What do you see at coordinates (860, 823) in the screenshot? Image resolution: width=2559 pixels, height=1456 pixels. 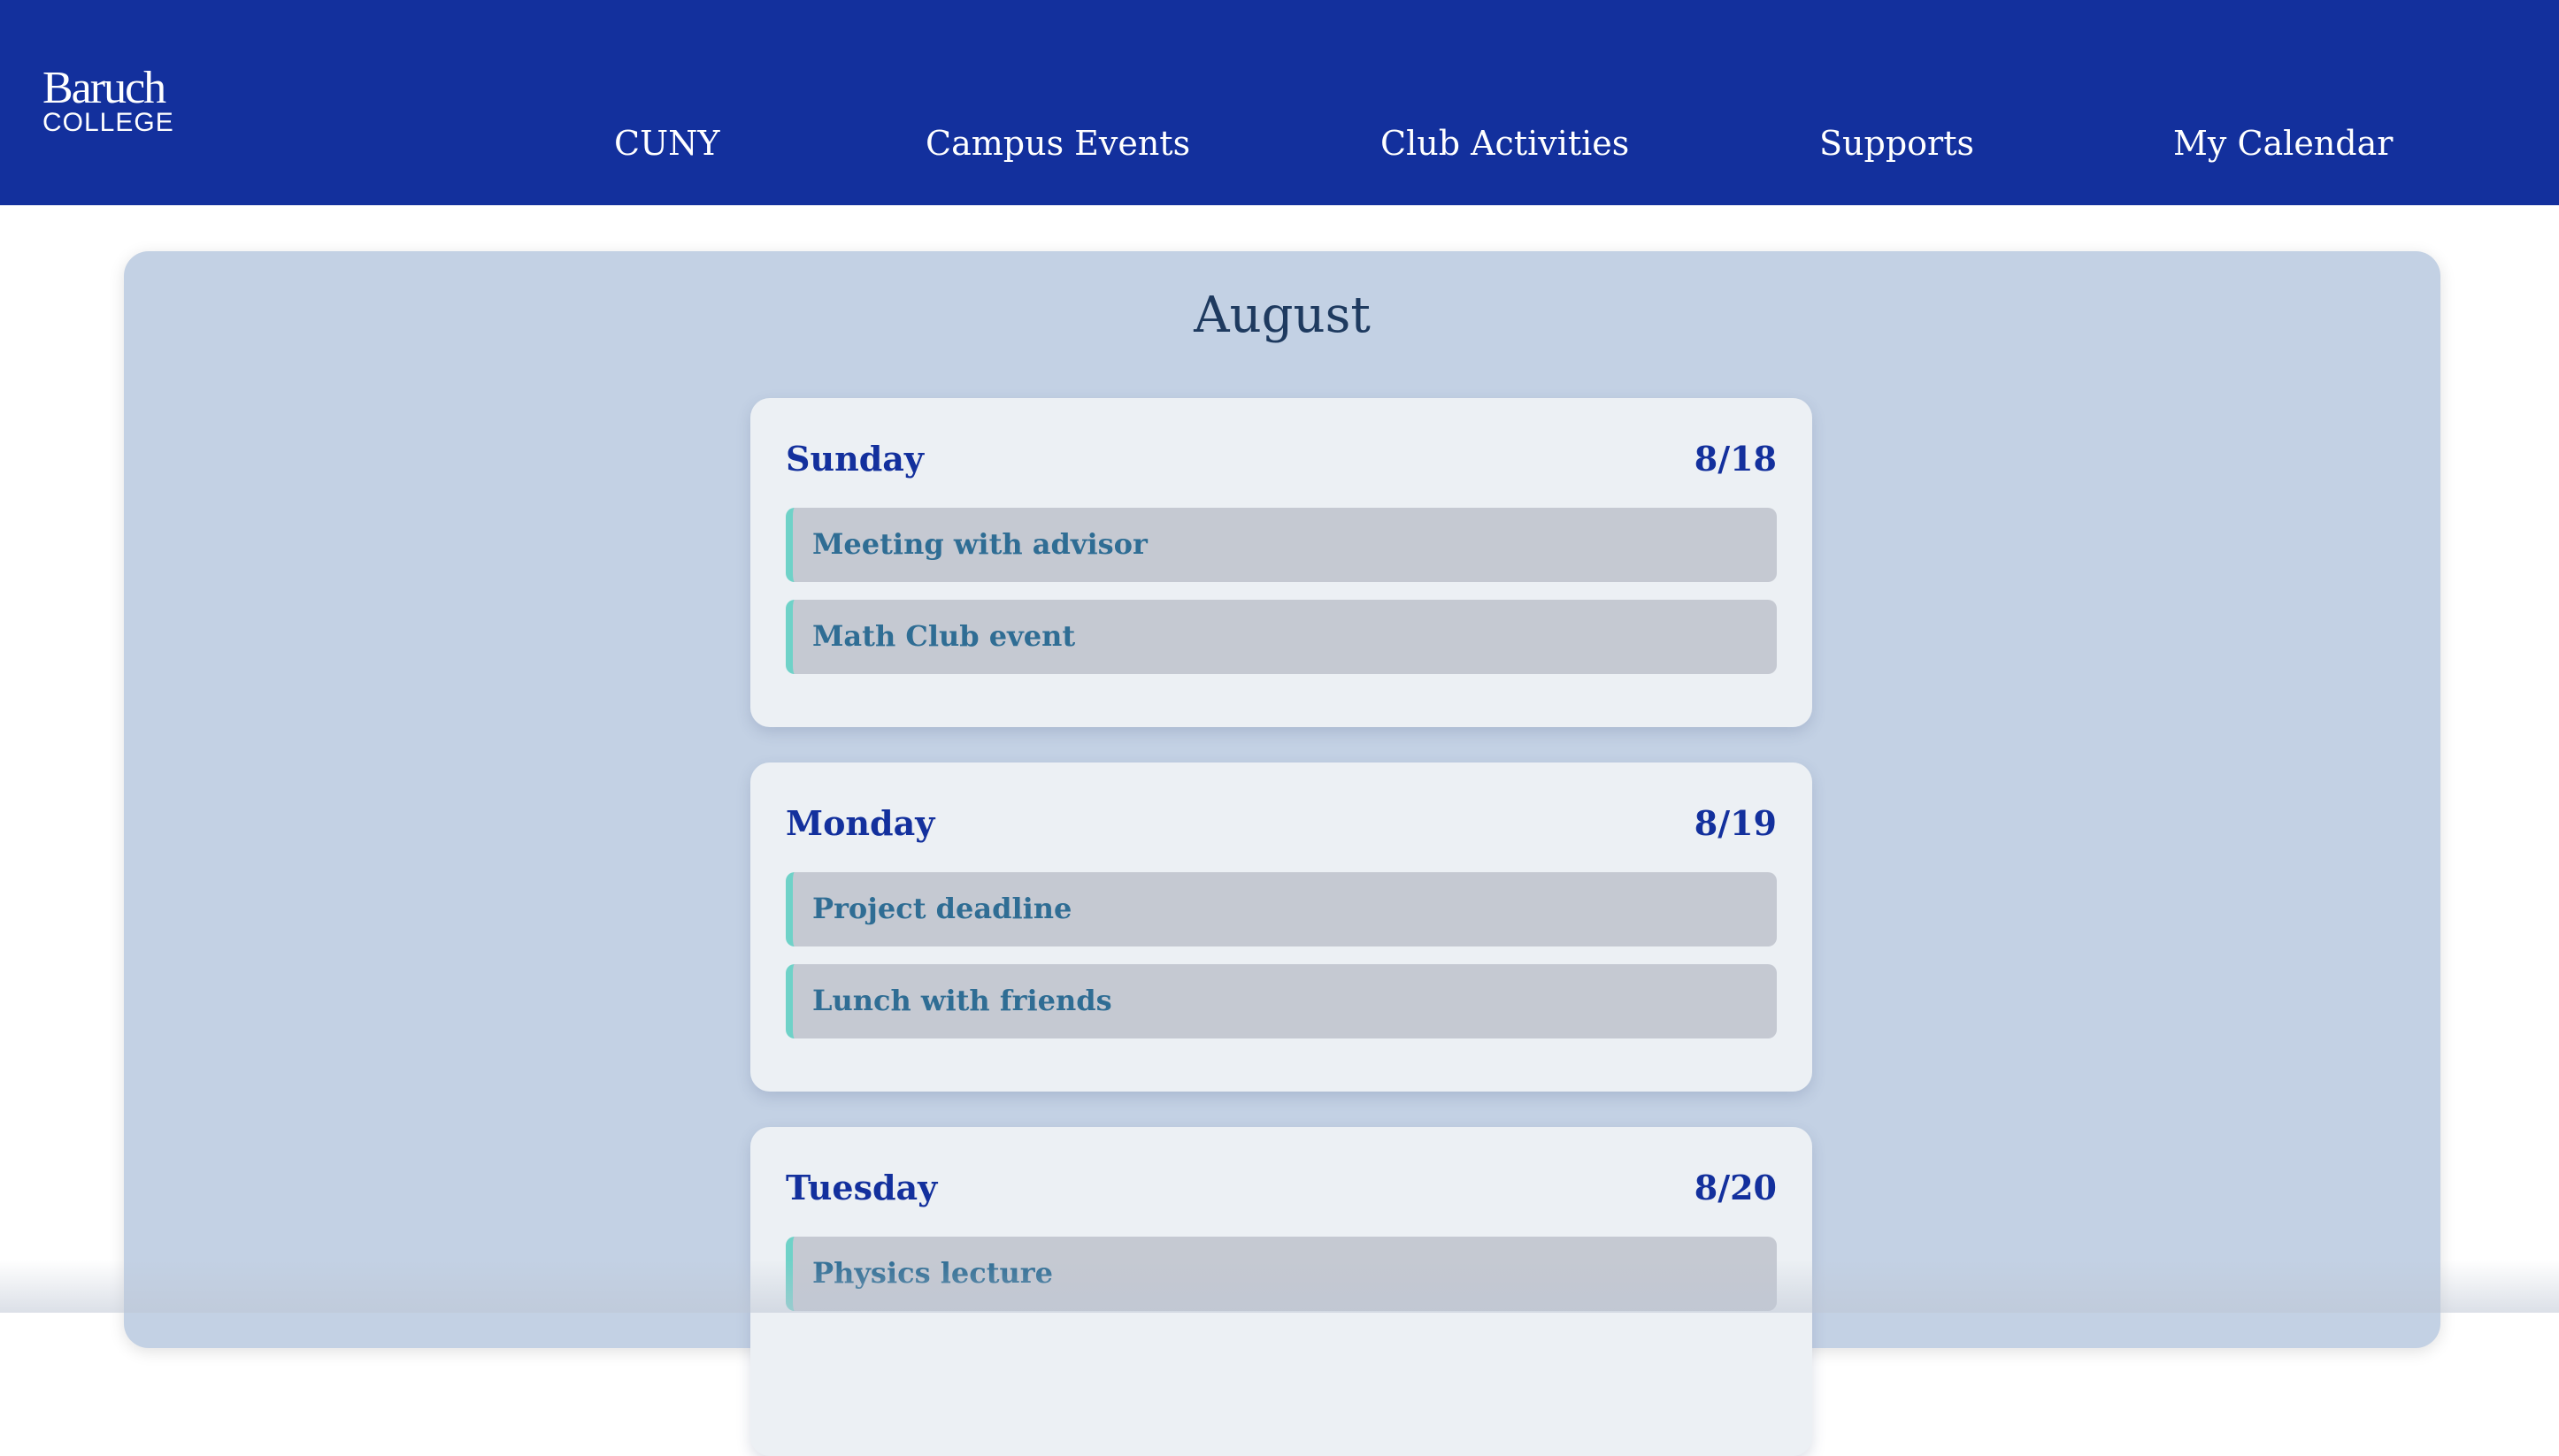 I see `day-name: Monday` at bounding box center [860, 823].